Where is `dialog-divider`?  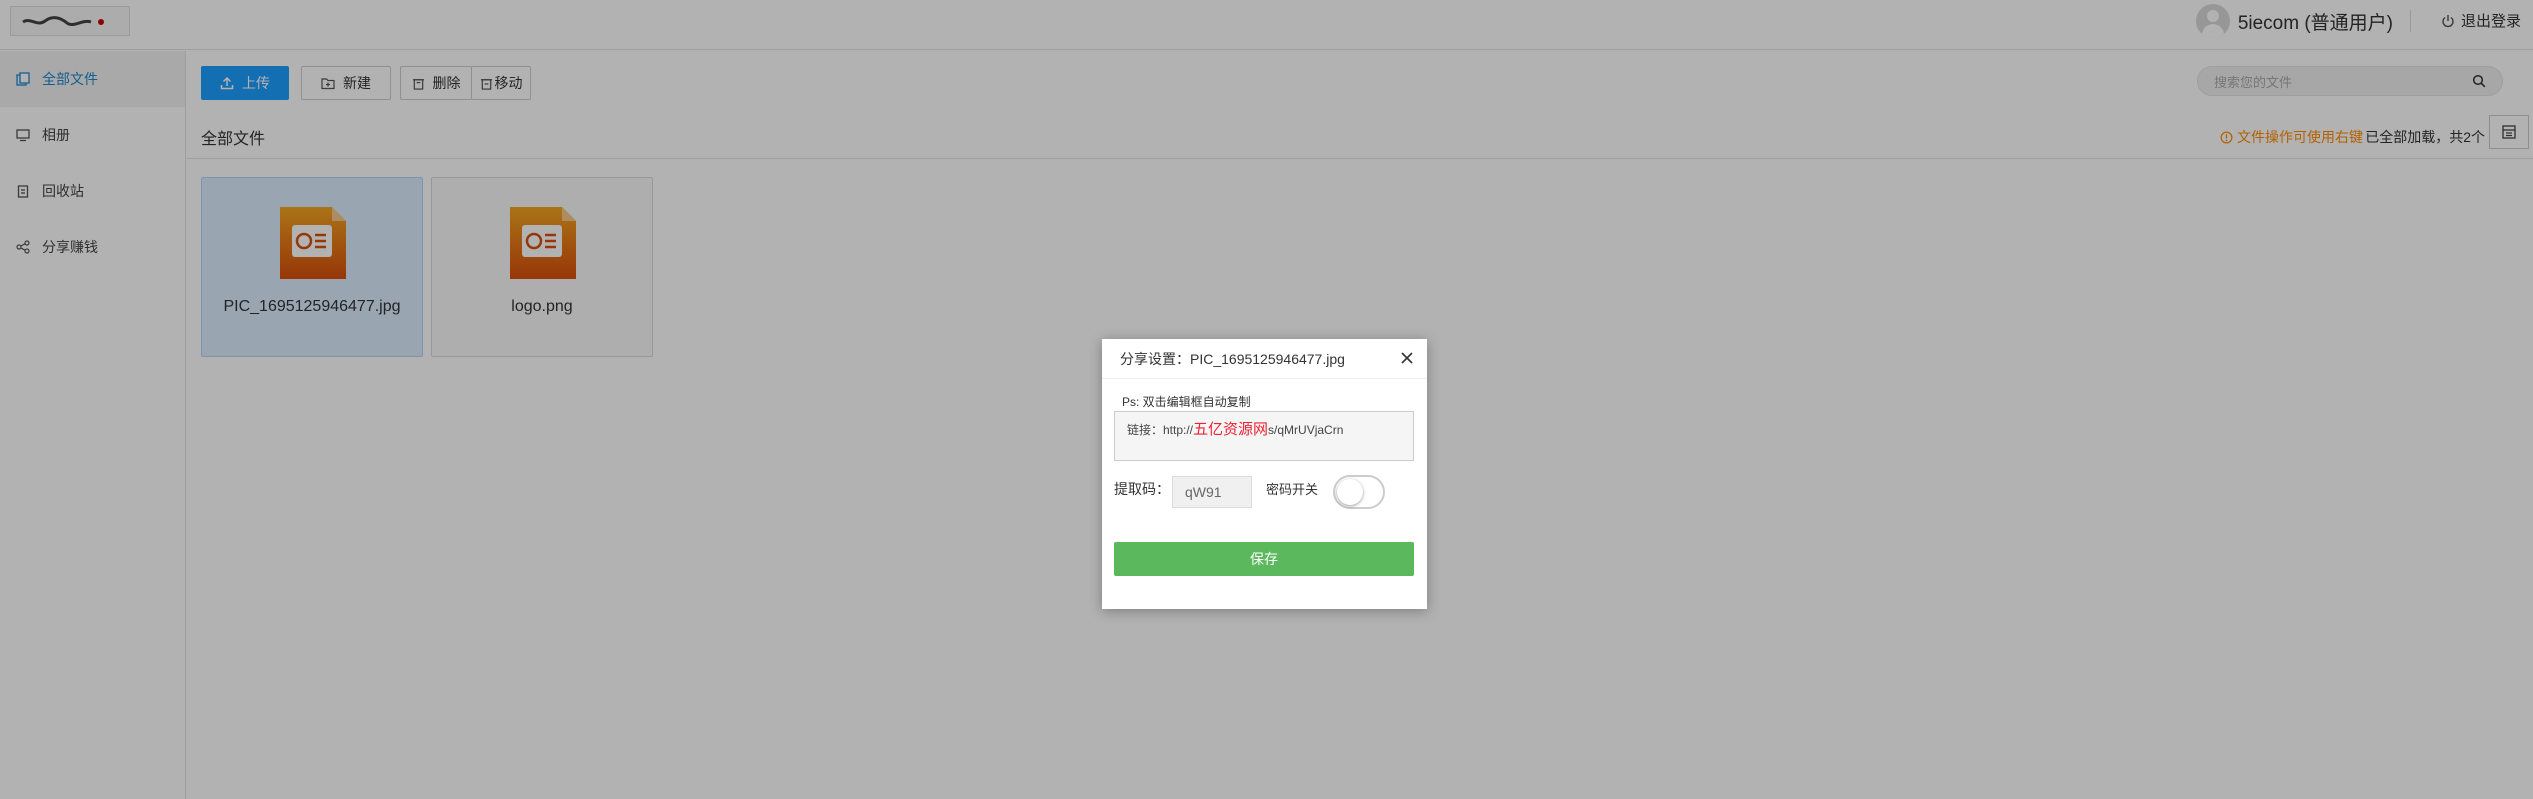
dialog-divider is located at coordinates (1264, 378).